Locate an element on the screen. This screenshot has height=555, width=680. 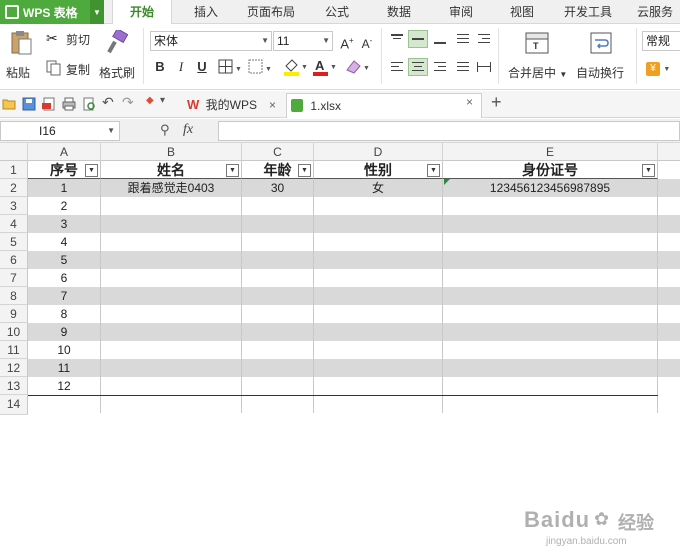
column-header-d: D is located at coordinates (378, 152).